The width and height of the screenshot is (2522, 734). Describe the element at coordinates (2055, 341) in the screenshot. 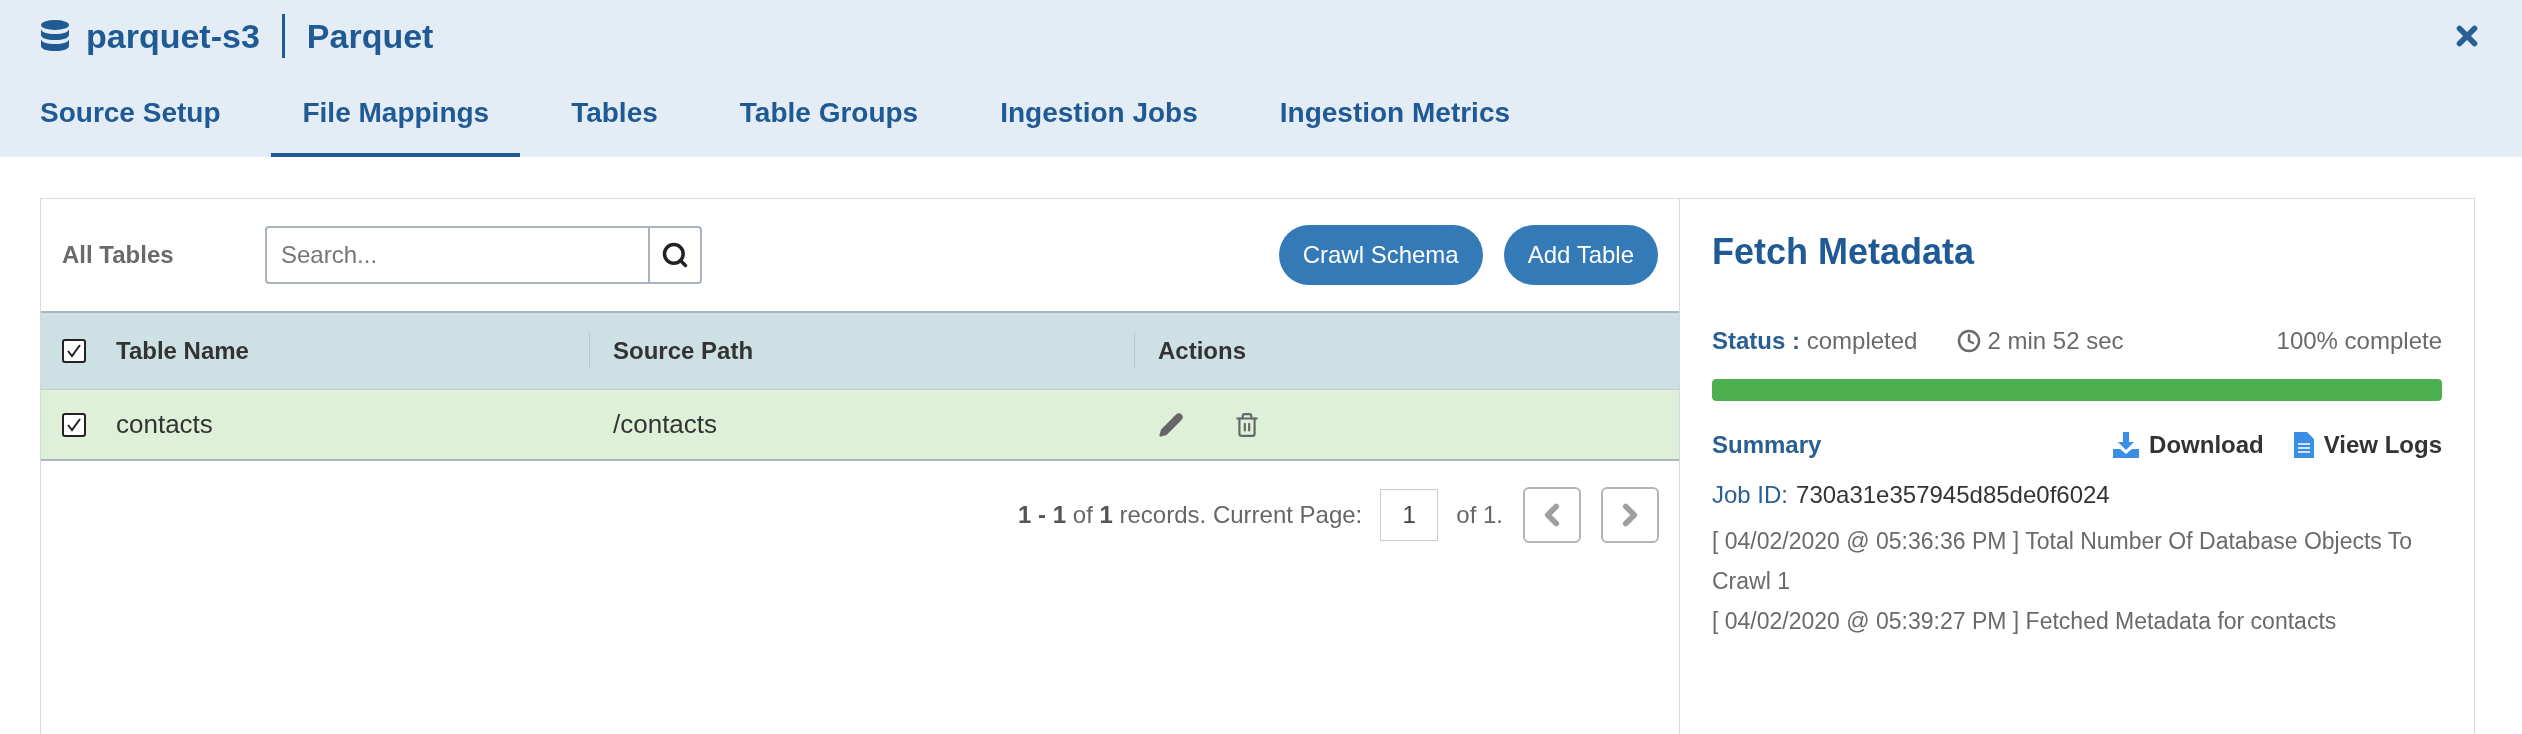

I see `duration-text: 2 min 52 sec` at that location.